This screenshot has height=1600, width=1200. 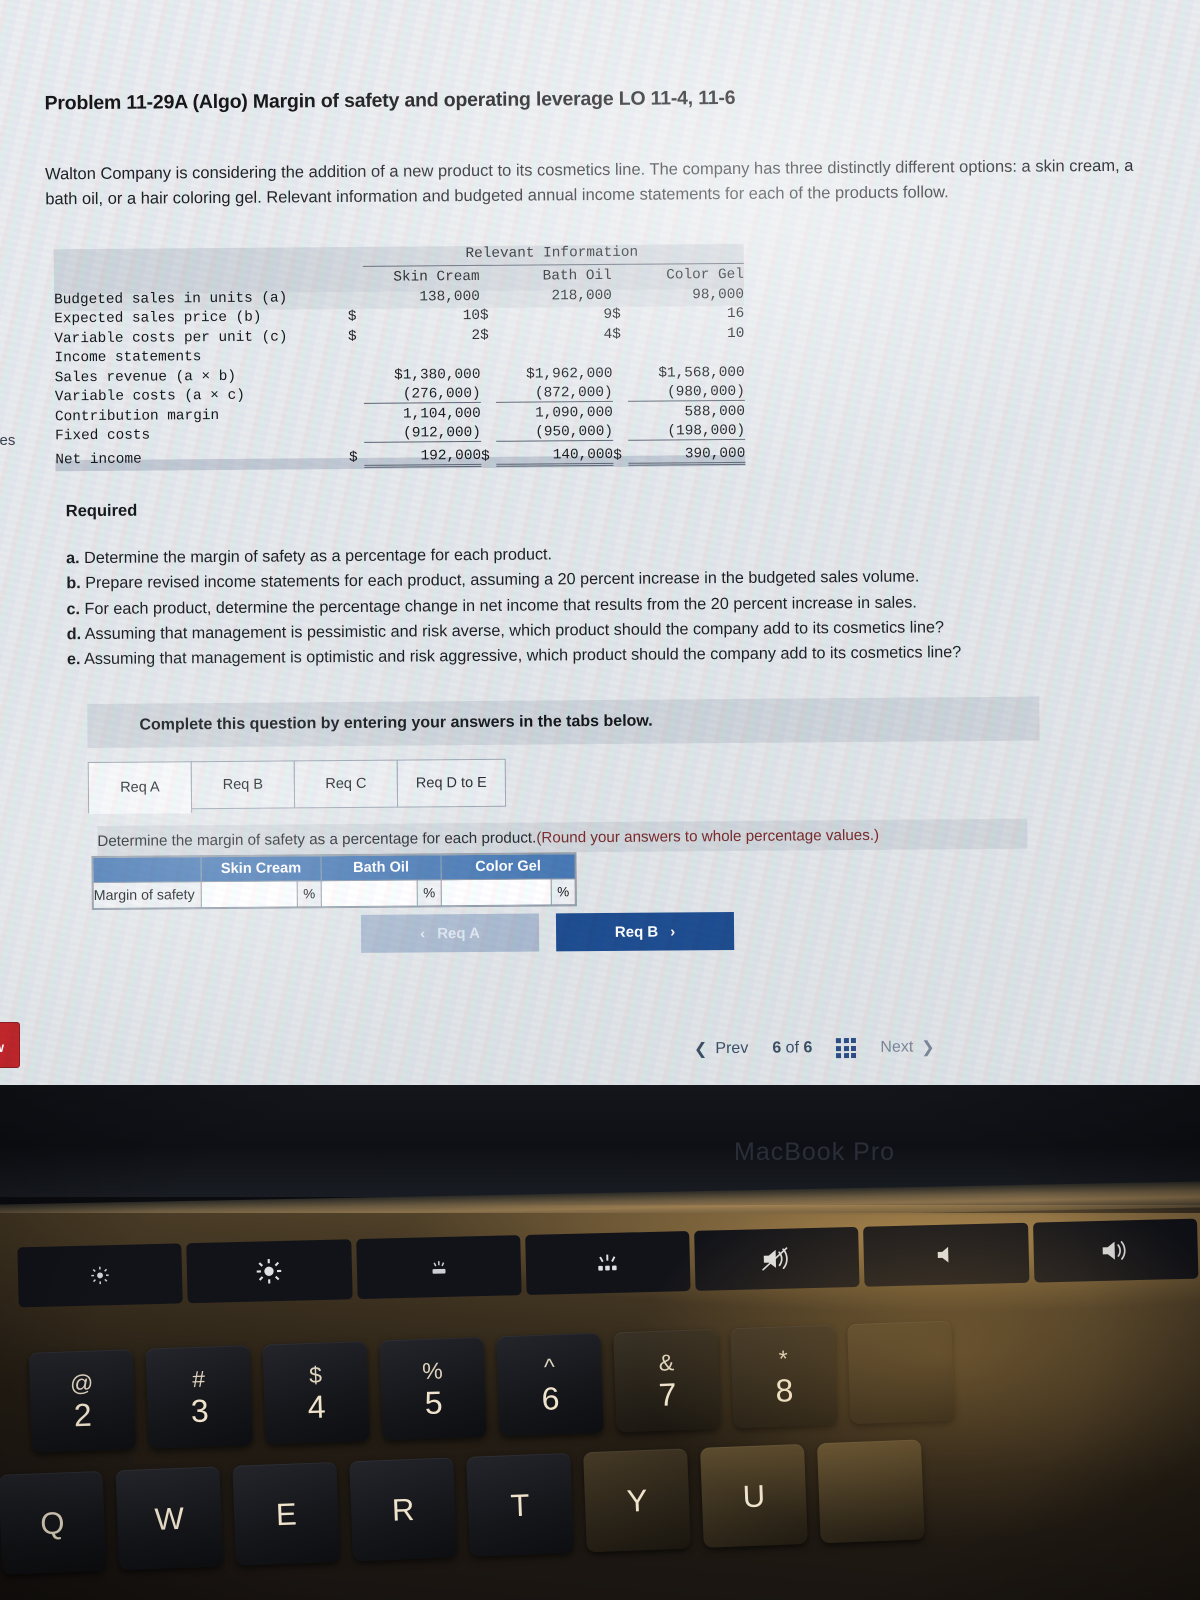 I want to click on tab-req-b: Req B, so click(x=243, y=785).